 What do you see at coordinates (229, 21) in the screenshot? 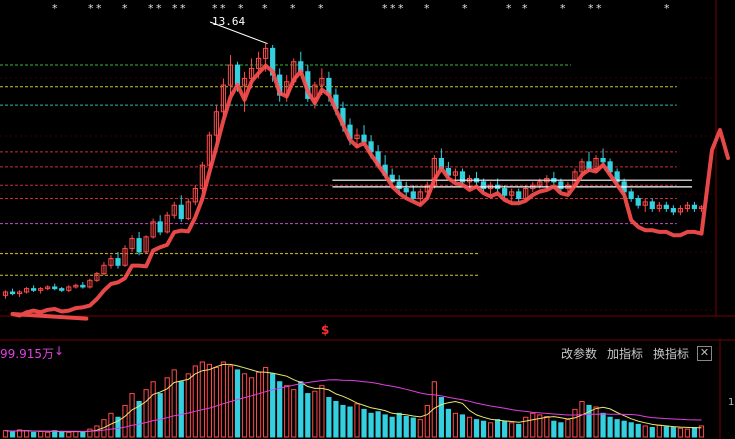
I see `peak-price-label: 13.64` at bounding box center [229, 21].